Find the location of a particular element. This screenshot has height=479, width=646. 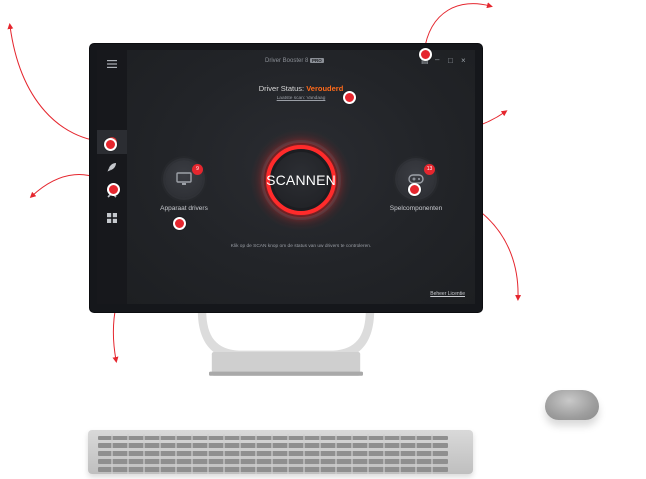

grid-icon is located at coordinates (112, 218).